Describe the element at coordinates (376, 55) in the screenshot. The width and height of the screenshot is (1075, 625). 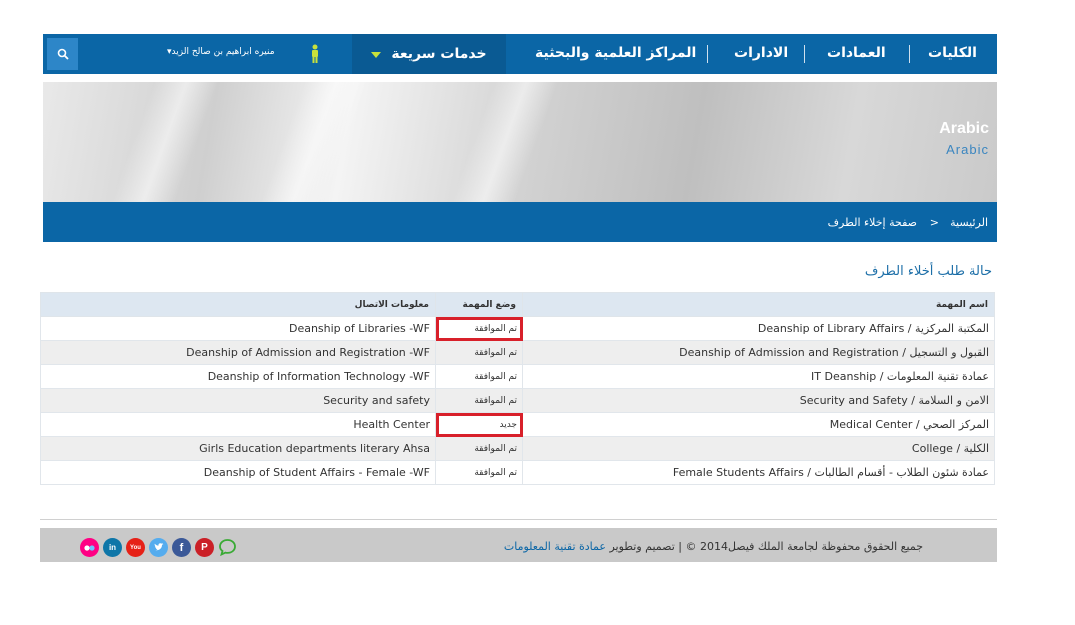
I see `chevron-down-icon` at that location.